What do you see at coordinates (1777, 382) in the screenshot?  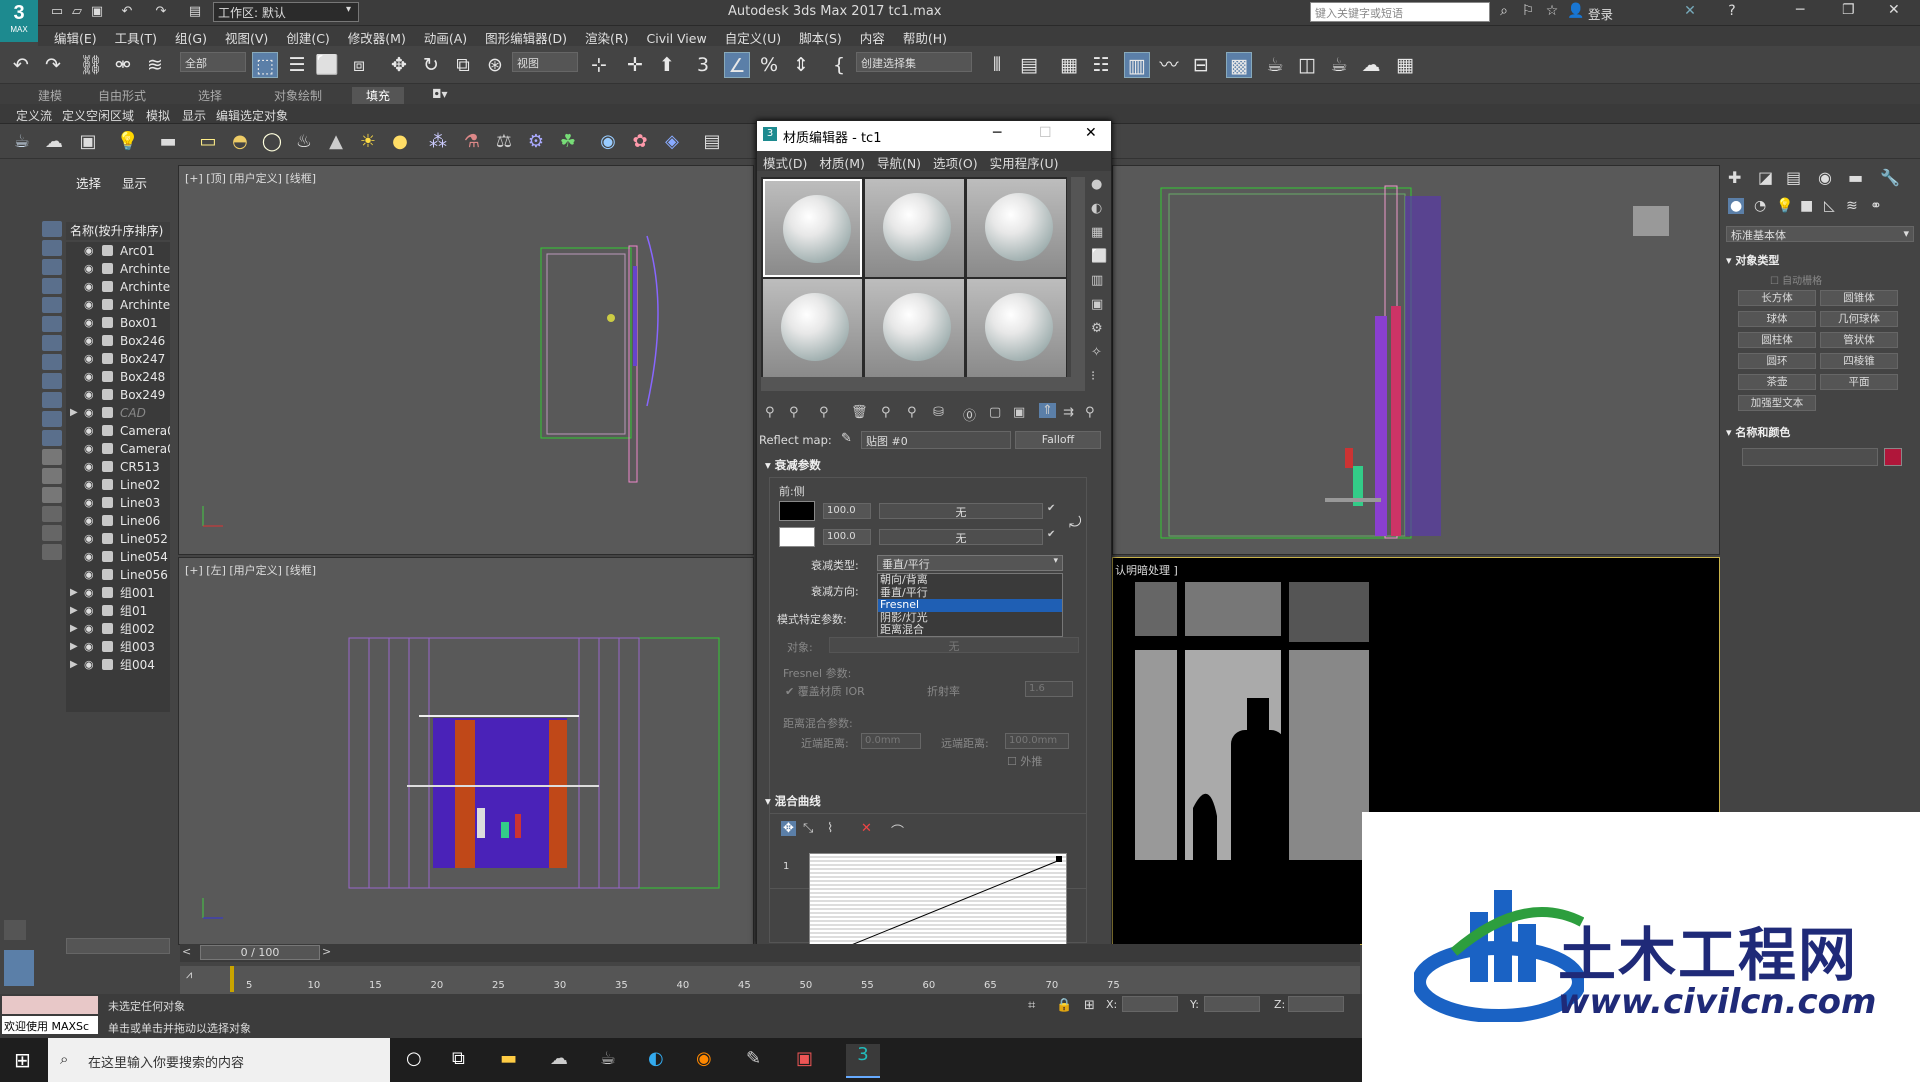 I see `teapot-button: 茶壶` at bounding box center [1777, 382].